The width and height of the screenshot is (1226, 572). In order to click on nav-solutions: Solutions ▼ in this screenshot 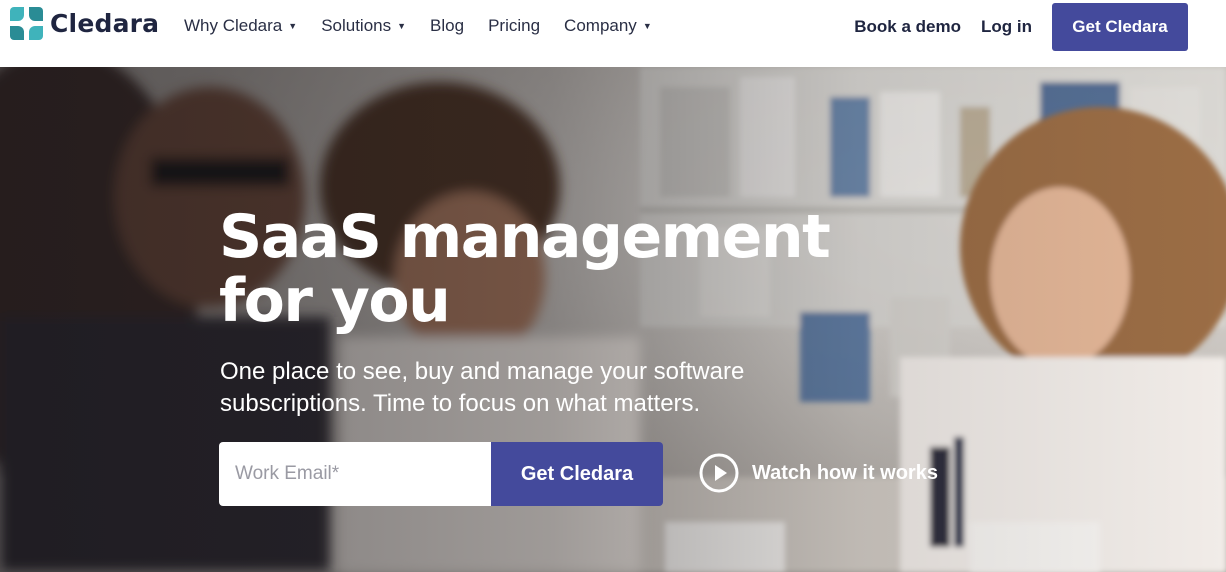, I will do `click(363, 26)`.